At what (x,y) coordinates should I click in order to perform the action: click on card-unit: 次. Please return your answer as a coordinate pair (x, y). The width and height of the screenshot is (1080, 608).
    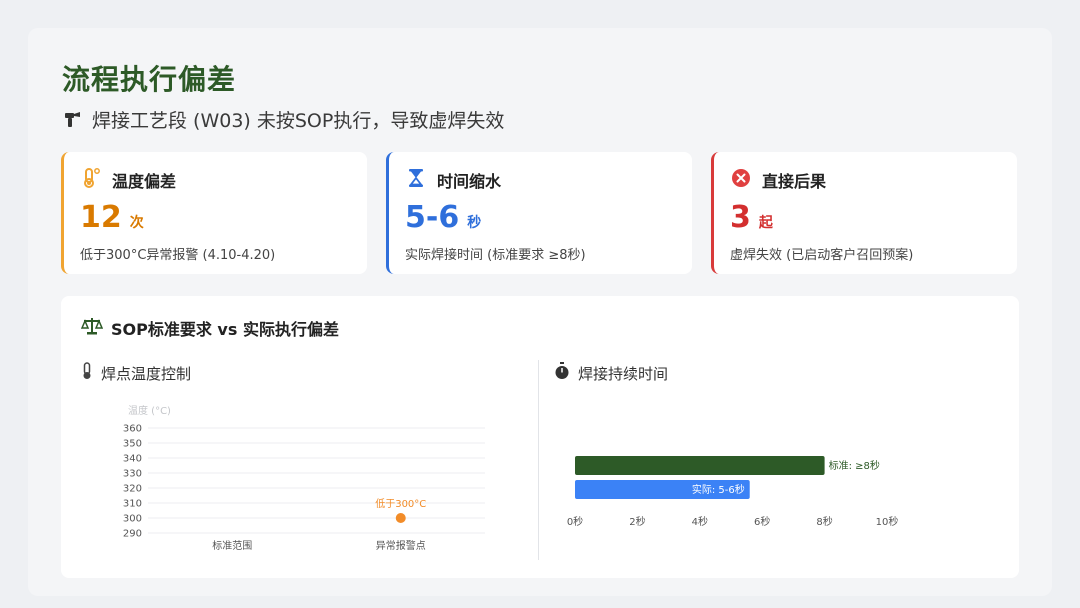
    Looking at the image, I should click on (136, 223).